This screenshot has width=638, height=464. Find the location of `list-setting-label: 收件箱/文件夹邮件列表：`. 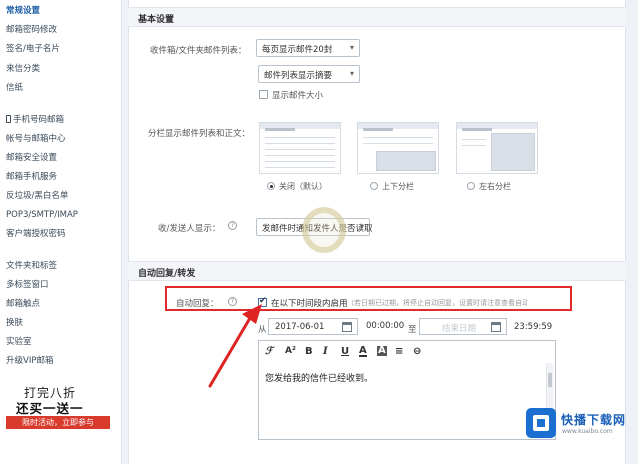

list-setting-label: 收件箱/文件夹邮件列表： is located at coordinates (198, 51).